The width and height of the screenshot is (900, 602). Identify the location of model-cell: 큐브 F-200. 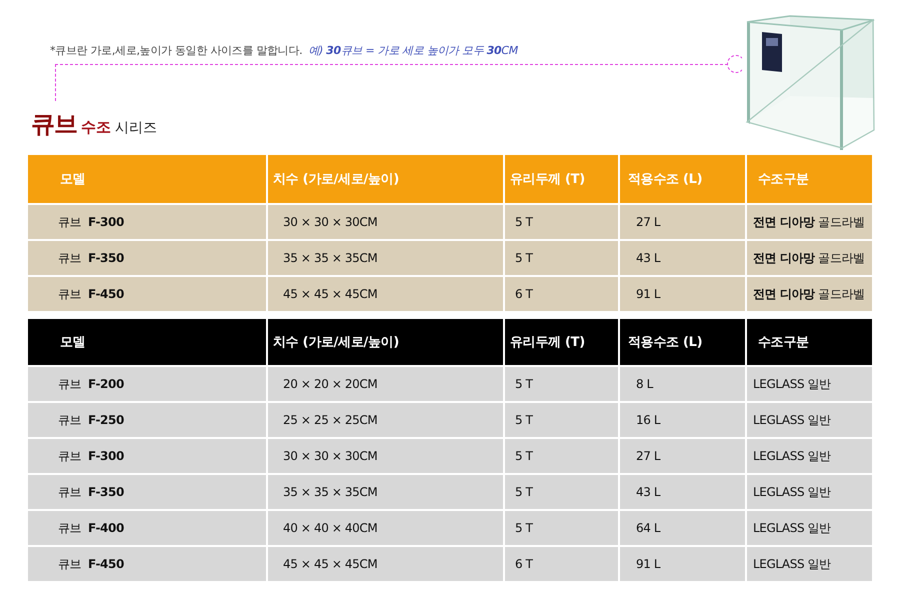
(147, 384).